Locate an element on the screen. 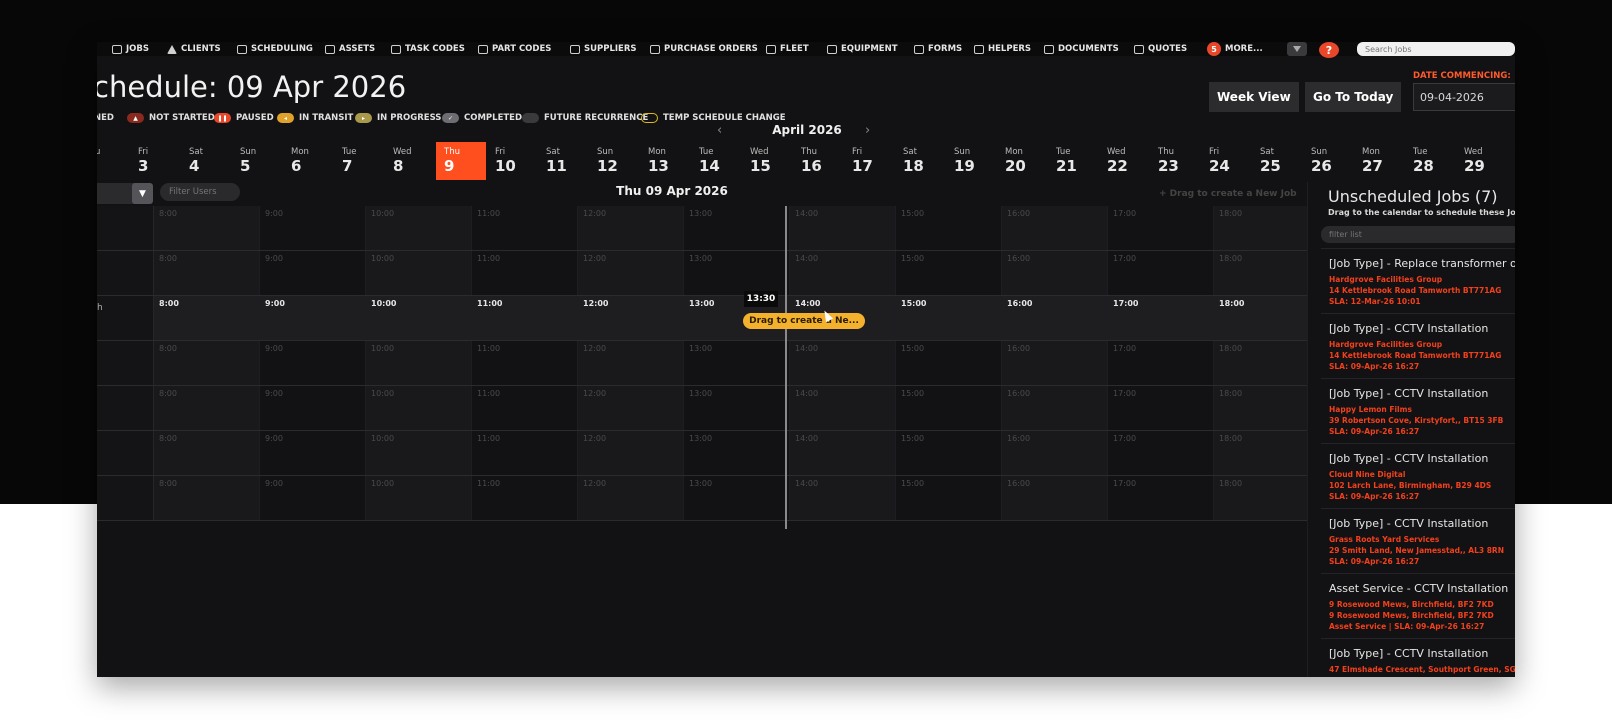 Image resolution: width=1612 pixels, height=720 pixels. search-jobs-input is located at coordinates (1436, 49).